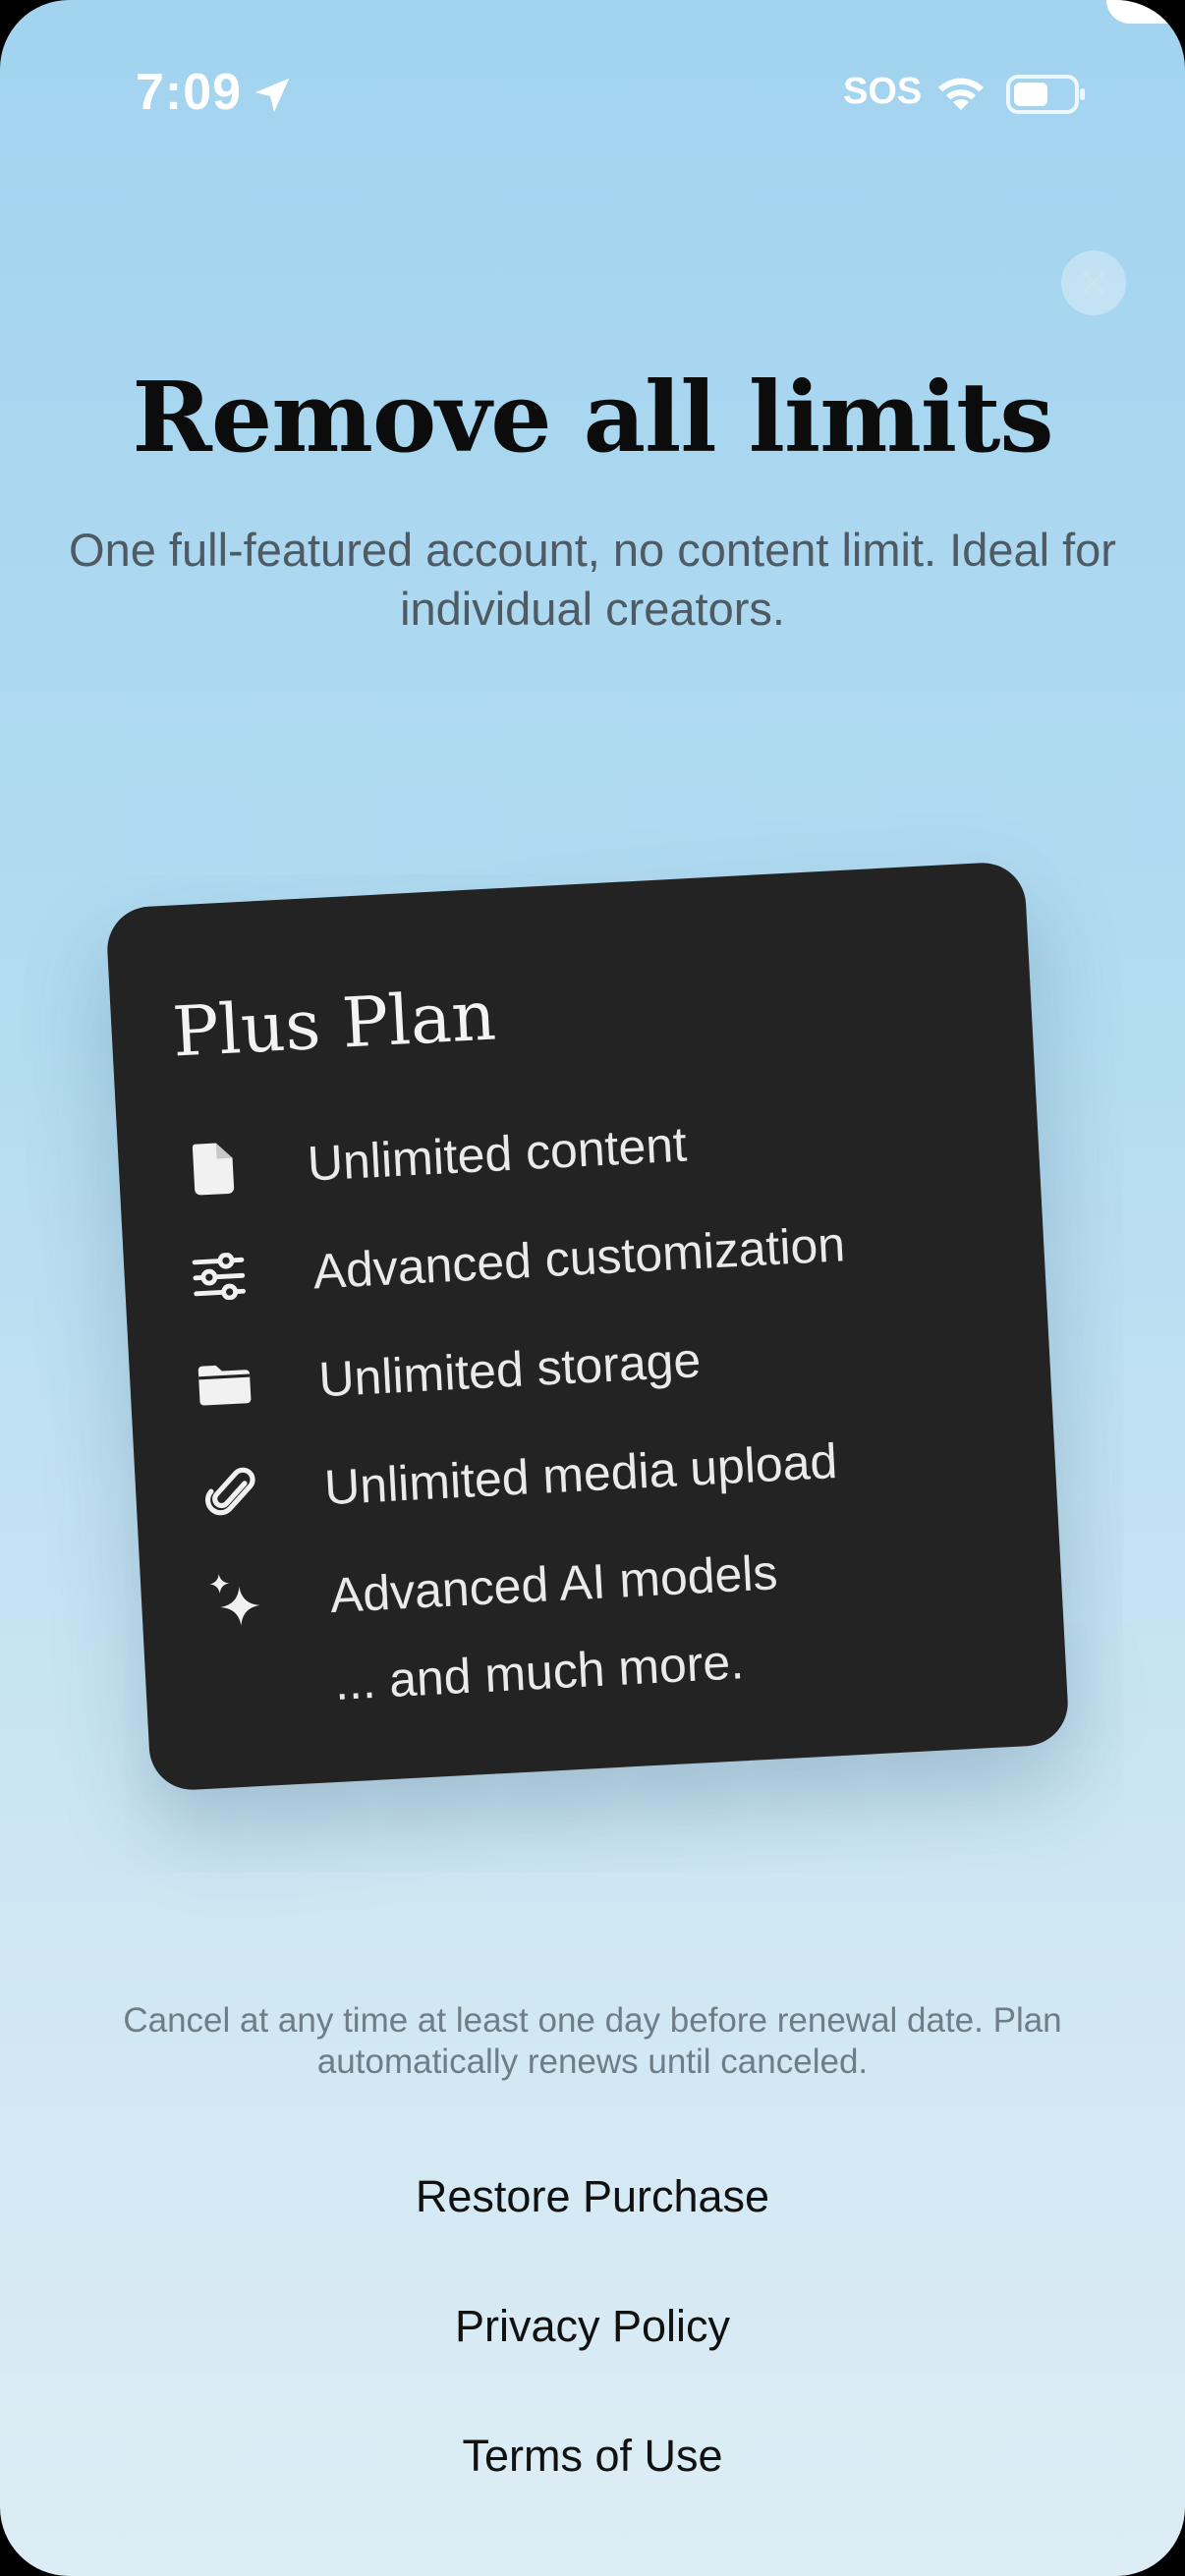 The height and width of the screenshot is (2576, 1185). I want to click on feature-label: Unlimited media upload, so click(581, 1474).